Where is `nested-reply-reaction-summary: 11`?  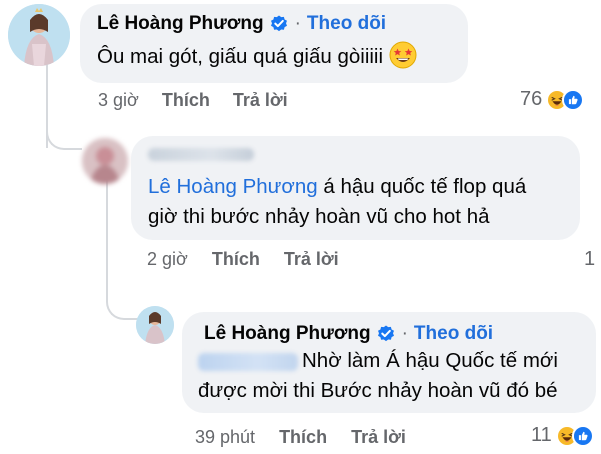
nested-reply-reaction-summary: 11 is located at coordinates (562, 435).